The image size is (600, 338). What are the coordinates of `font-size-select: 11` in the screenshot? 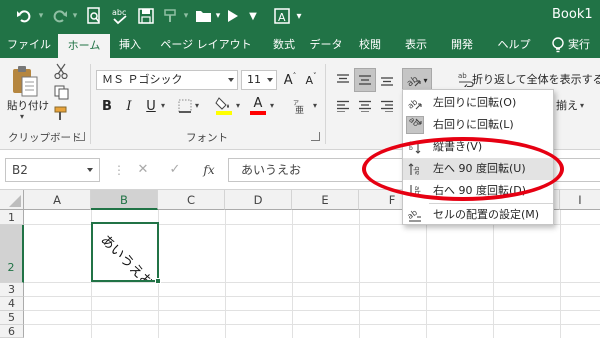 It's located at (259, 80).